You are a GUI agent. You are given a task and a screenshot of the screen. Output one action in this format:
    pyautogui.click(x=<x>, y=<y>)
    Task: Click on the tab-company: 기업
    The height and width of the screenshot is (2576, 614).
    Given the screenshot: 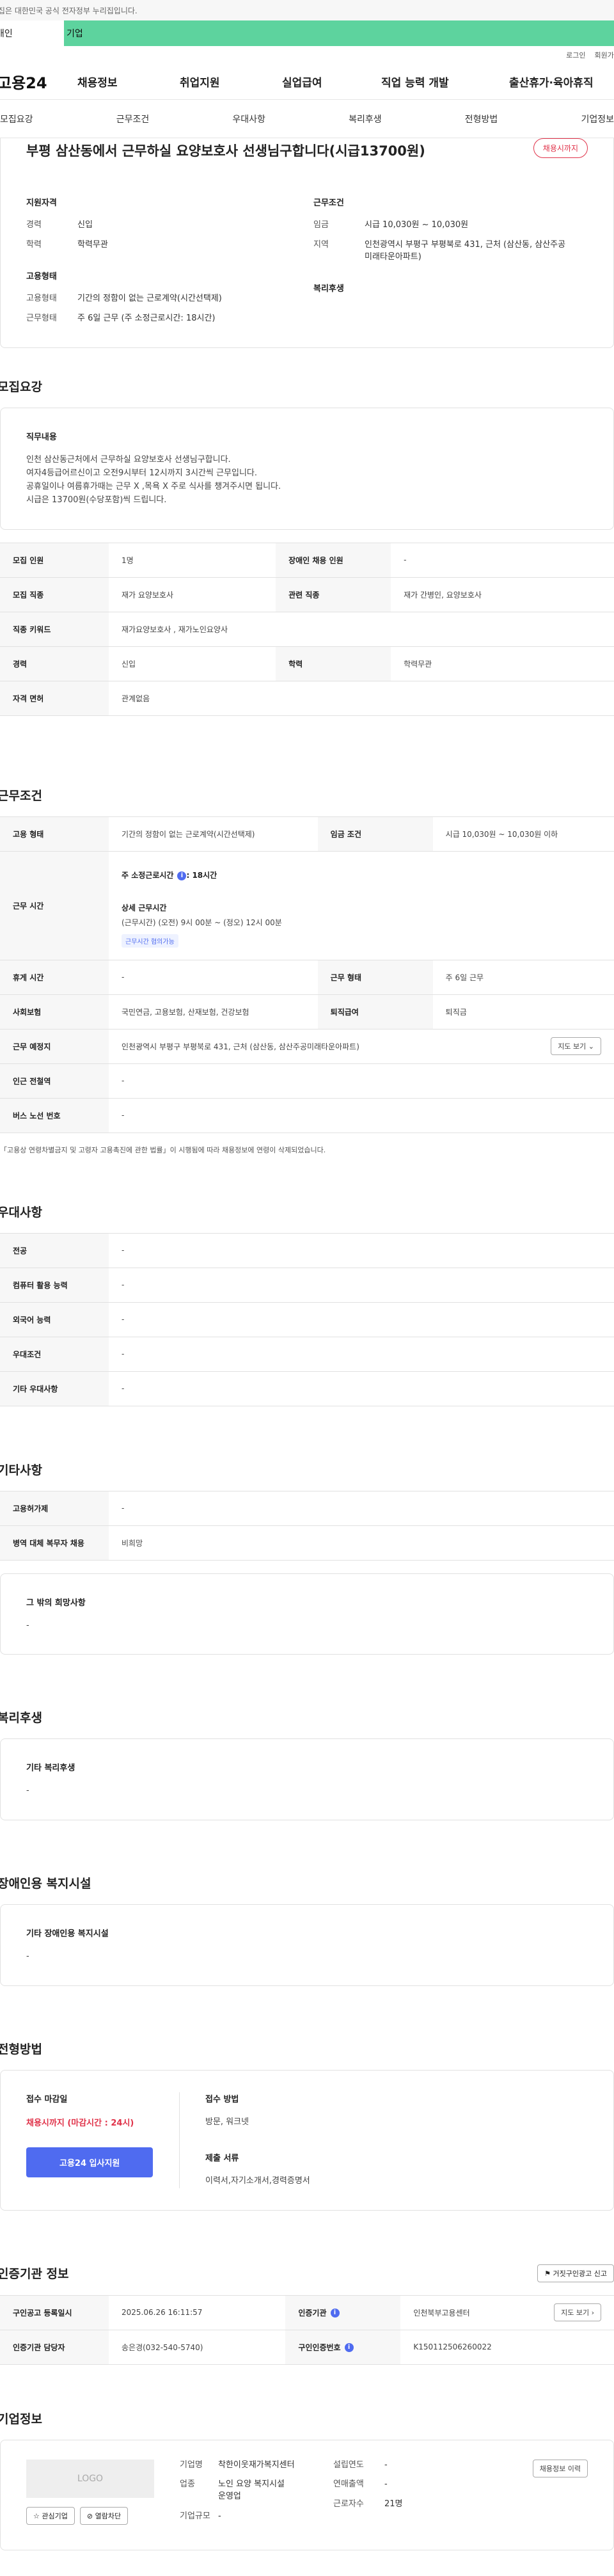 What is the action you would take?
    pyautogui.click(x=339, y=33)
    